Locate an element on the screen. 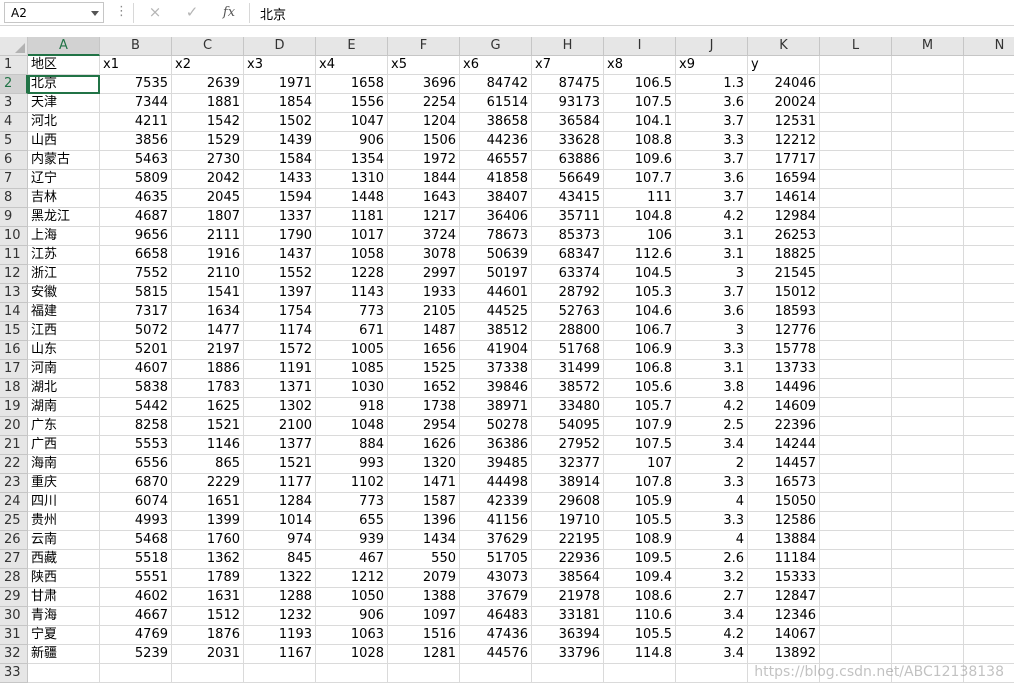 The height and width of the screenshot is (688, 1014). cell-i5: 108.8 is located at coordinates (640, 141).